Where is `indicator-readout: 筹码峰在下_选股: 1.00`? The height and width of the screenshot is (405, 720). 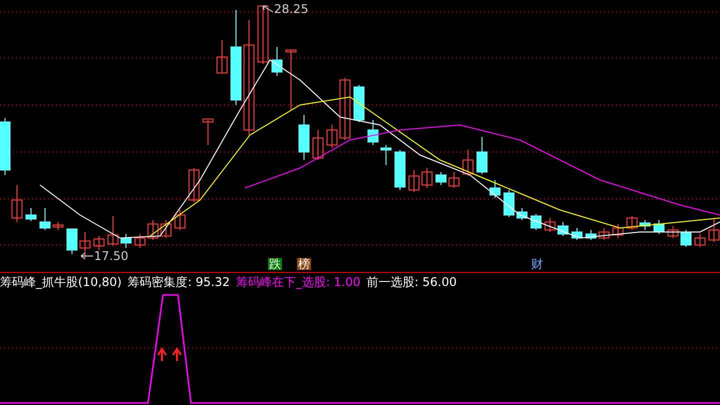 indicator-readout: 筹码峰在下_选股: 1.00 is located at coordinates (298, 282).